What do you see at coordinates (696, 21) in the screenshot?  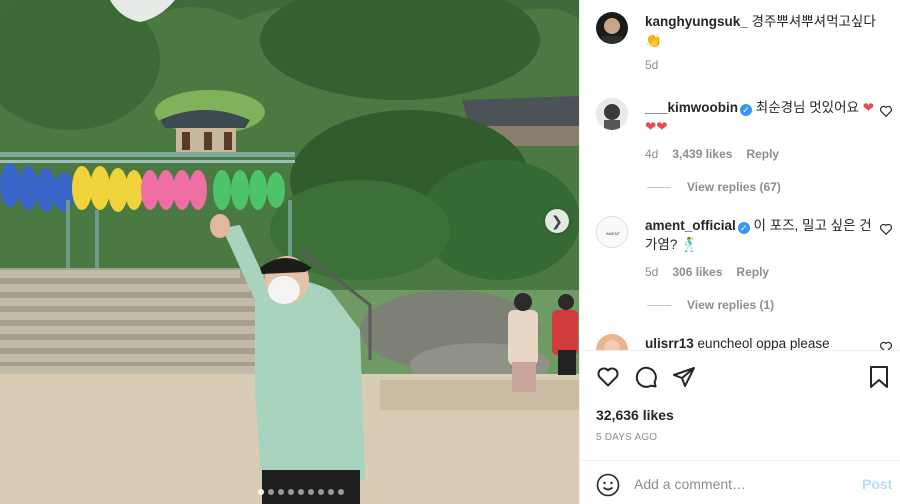 I see `comment-username: kanghyungsuk_` at bounding box center [696, 21].